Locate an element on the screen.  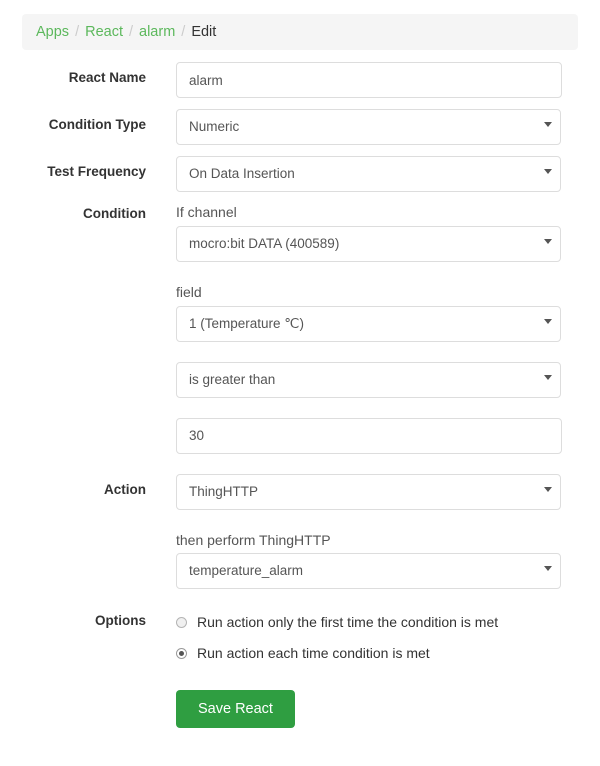
options-label: Options is located at coordinates (120, 621).